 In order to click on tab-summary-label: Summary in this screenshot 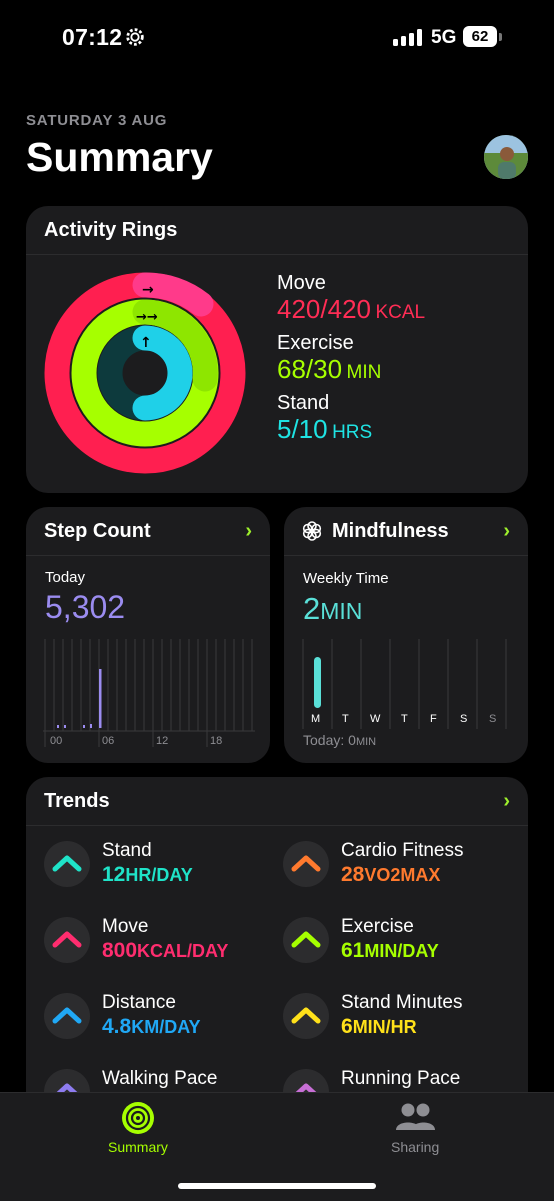, I will do `click(138, 1147)`.